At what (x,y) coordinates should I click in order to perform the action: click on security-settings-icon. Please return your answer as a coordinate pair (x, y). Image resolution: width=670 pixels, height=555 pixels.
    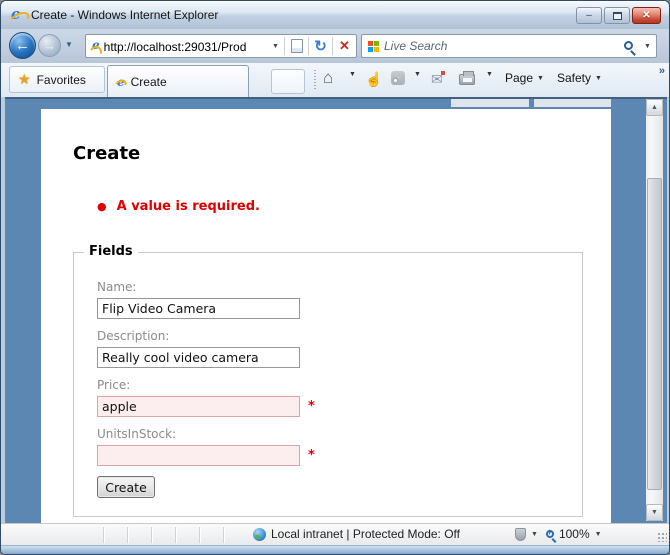
    Looking at the image, I should click on (520, 534).